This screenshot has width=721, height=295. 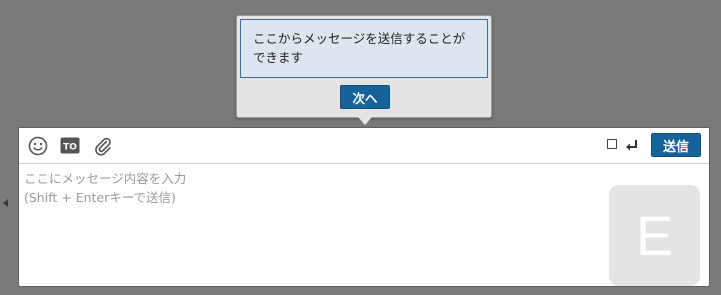 I want to click on enter-to-send-checkbox, so click(x=612, y=144).